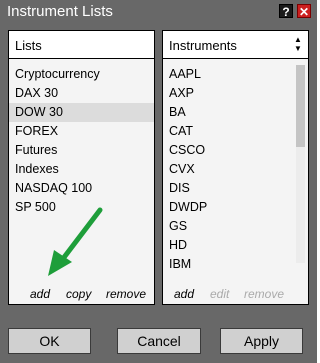 This screenshot has height=363, width=320. I want to click on lists-add-button: add, so click(40, 294).